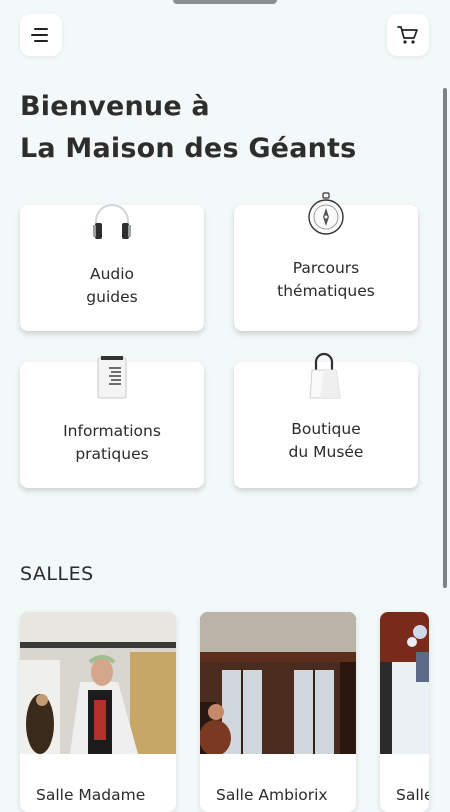 Image resolution: width=450 pixels, height=812 pixels. What do you see at coordinates (326, 429) in the screenshot?
I see `card-label-line1: Boutique` at bounding box center [326, 429].